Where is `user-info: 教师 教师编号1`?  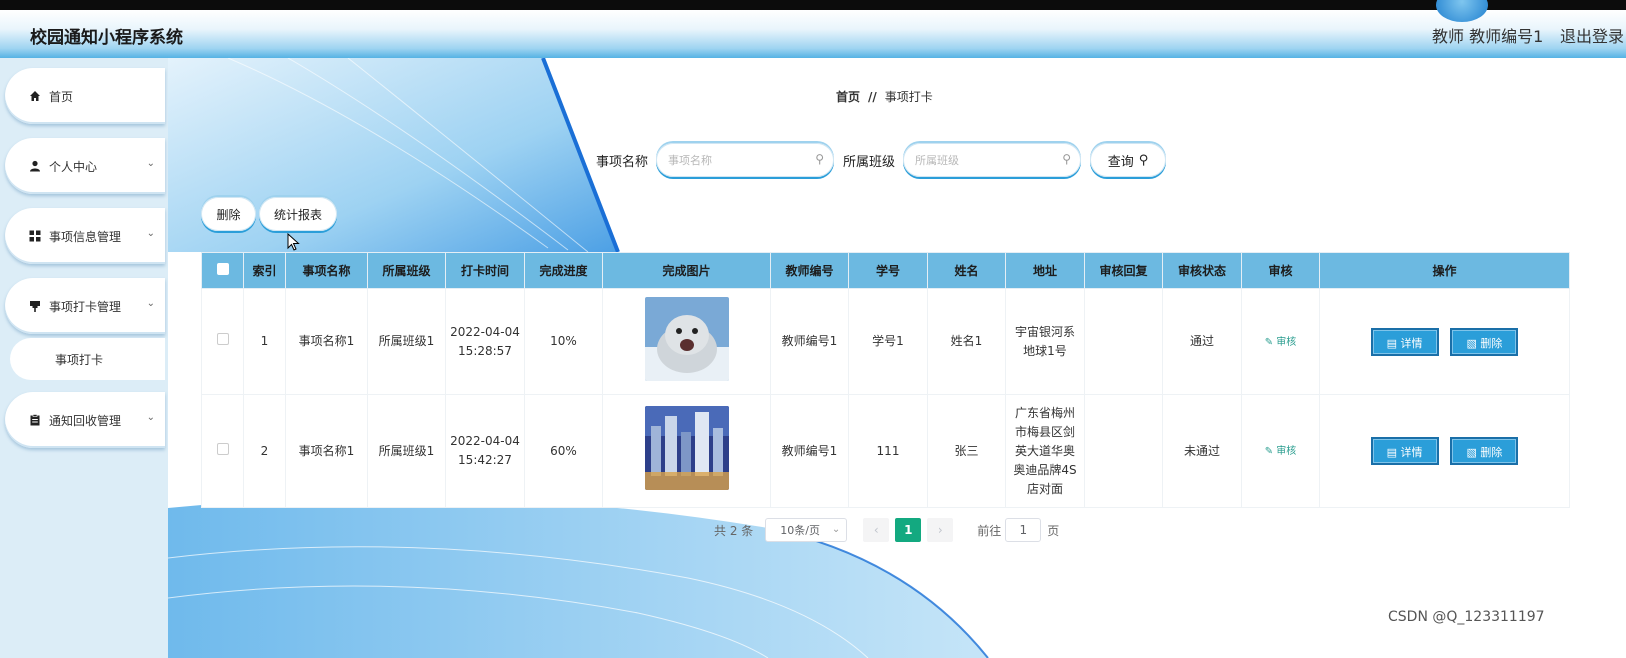
user-info: 教师 教师编号1 is located at coordinates (1488, 36).